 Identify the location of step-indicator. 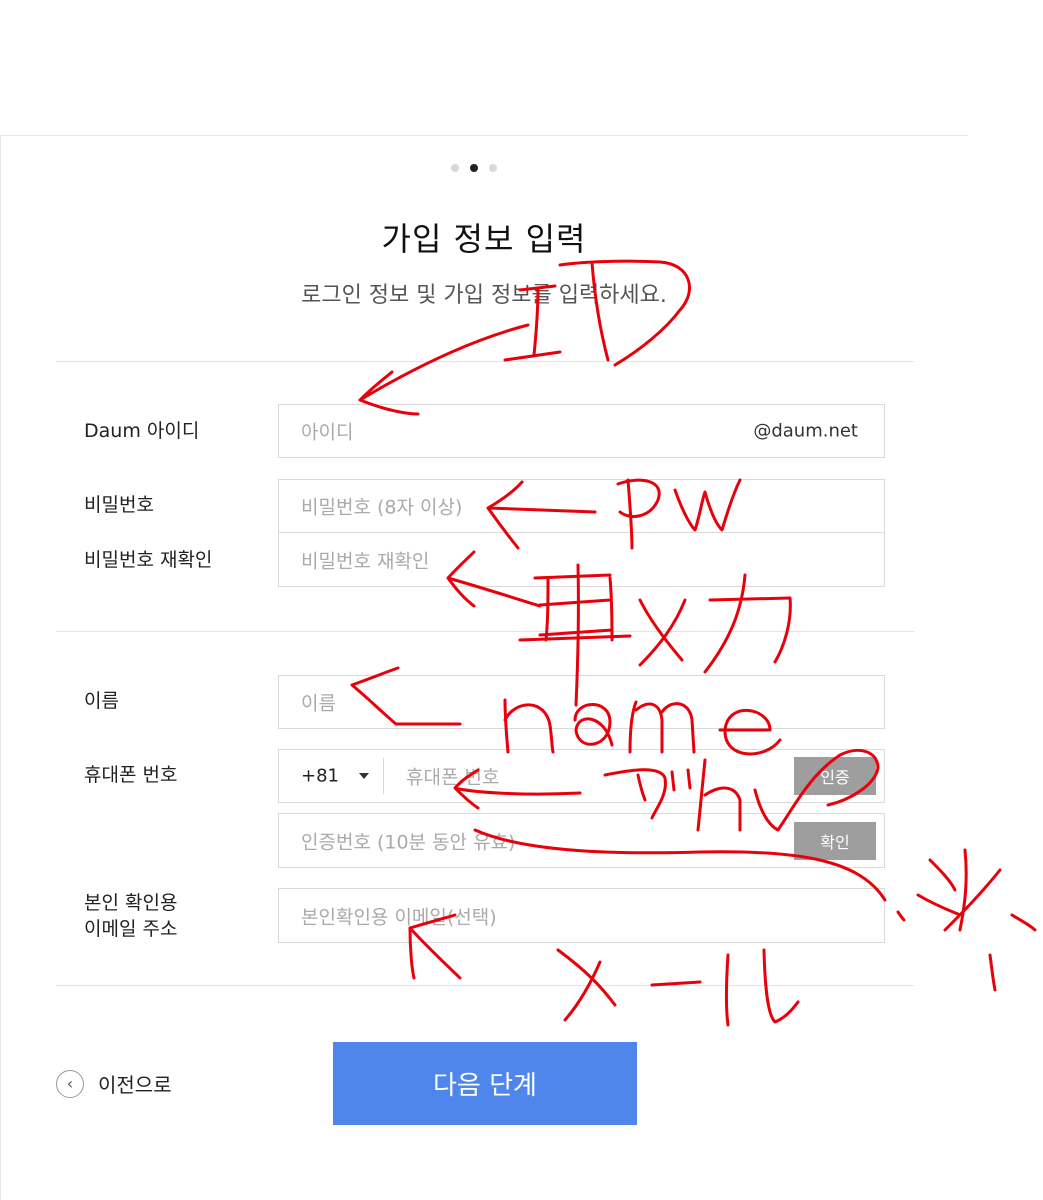
(474, 168).